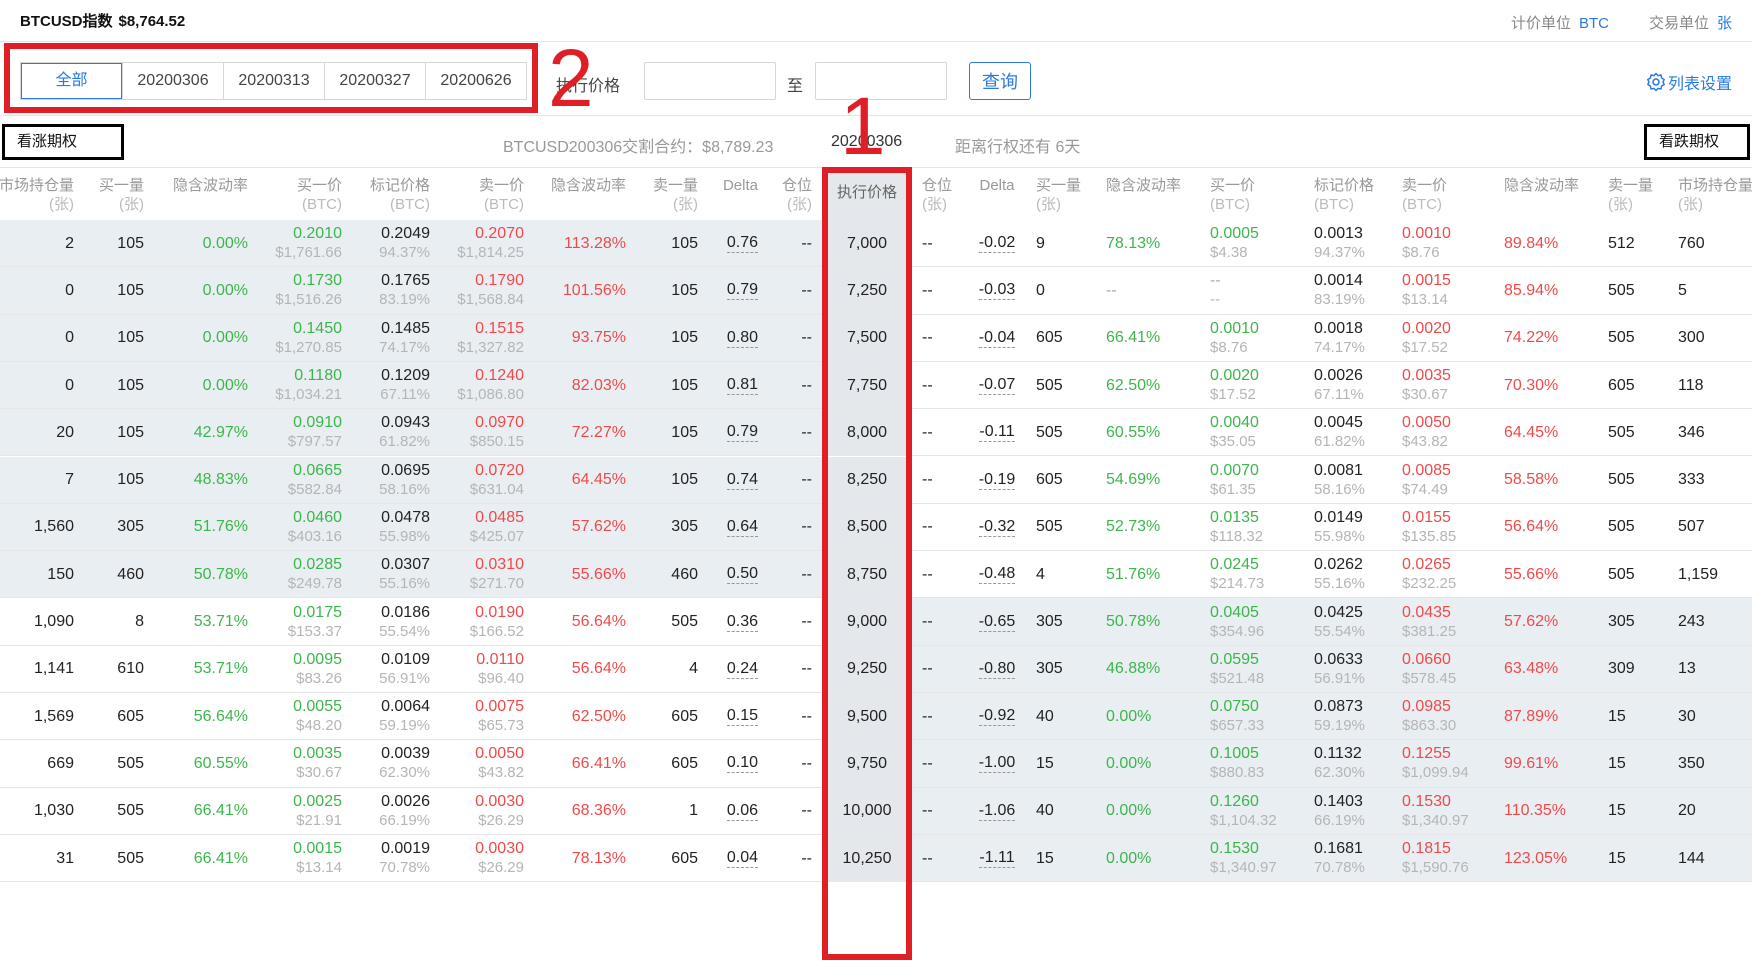  What do you see at coordinates (1060, 669) in the screenshot?
I see `put-bidqty-cell: 305` at bounding box center [1060, 669].